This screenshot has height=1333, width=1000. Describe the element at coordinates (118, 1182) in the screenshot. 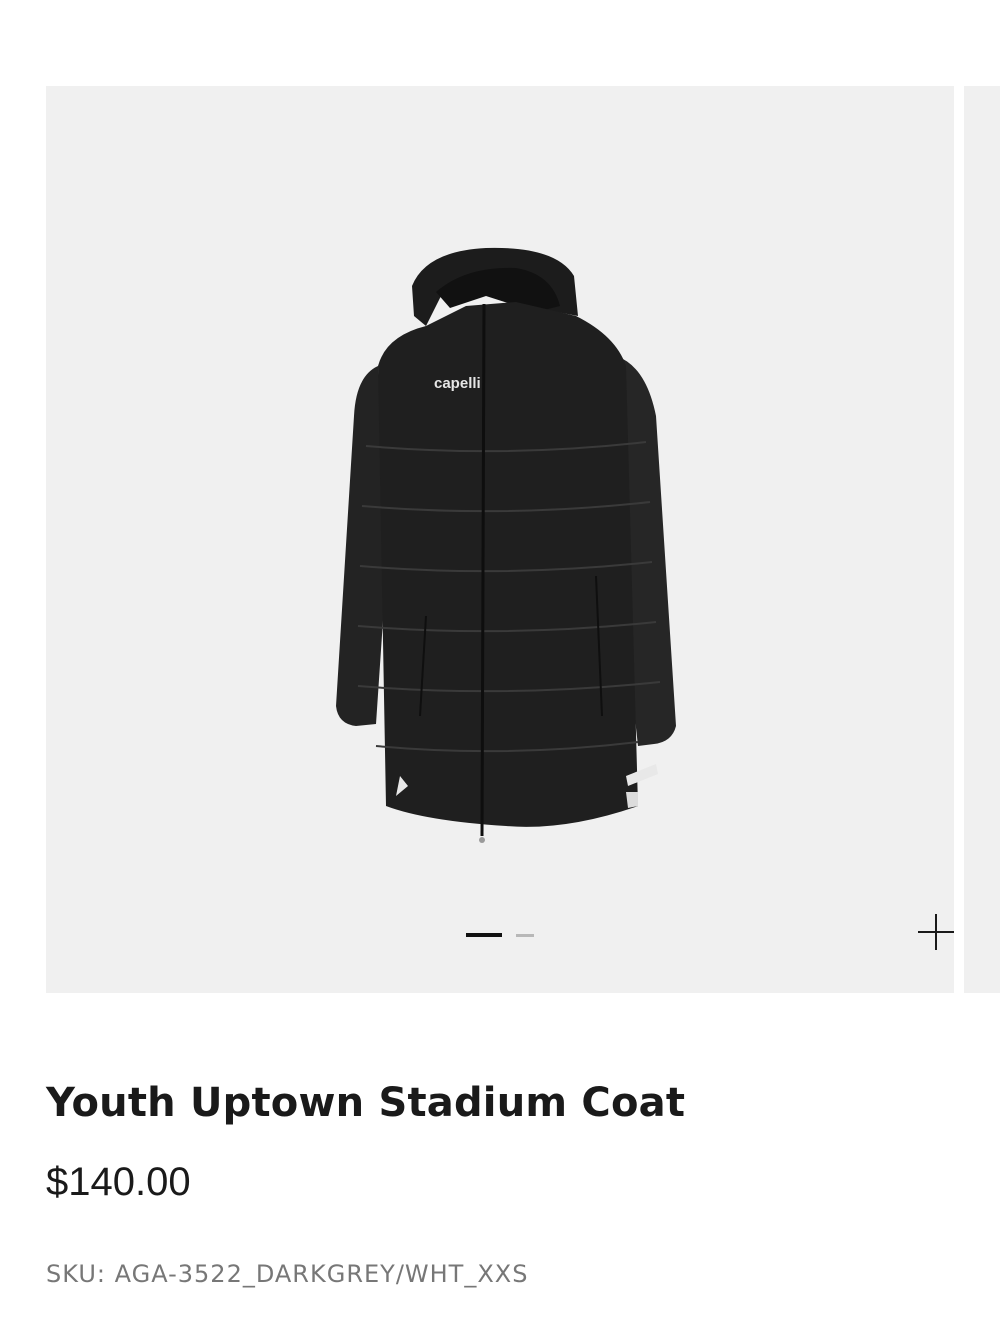

I see `product-price: $140.00` at that location.